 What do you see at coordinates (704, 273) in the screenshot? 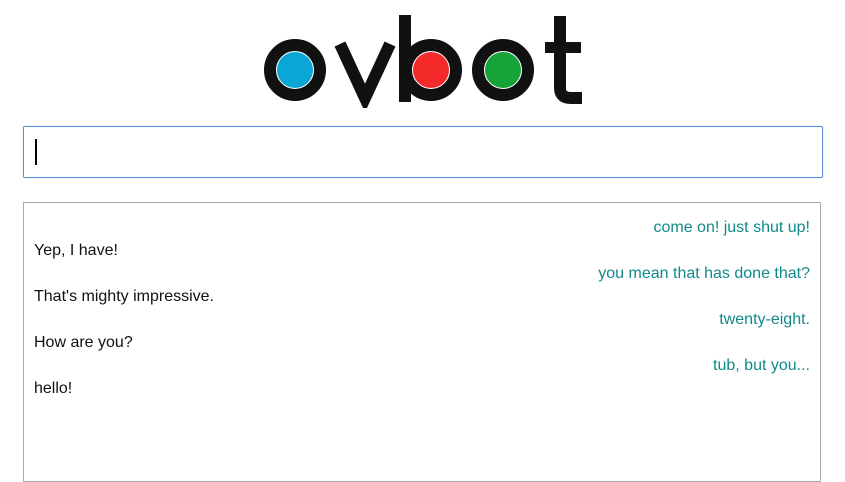
I see `bot-message: you mean that has done that?` at bounding box center [704, 273].